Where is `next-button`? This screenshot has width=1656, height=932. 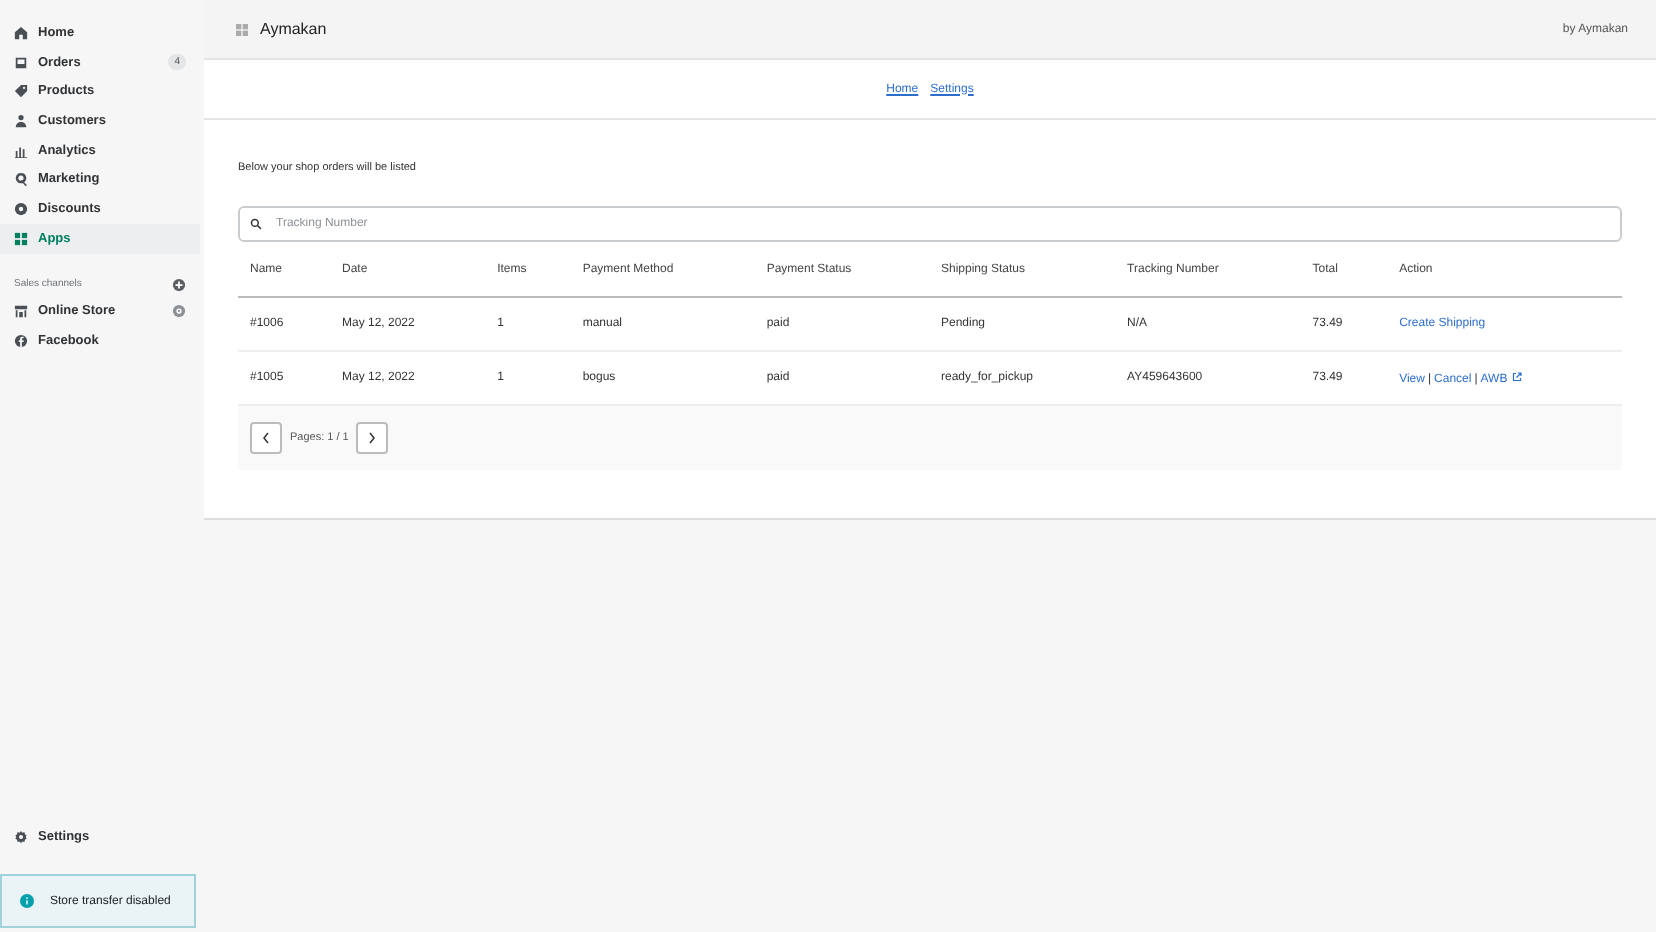 next-button is located at coordinates (372, 438).